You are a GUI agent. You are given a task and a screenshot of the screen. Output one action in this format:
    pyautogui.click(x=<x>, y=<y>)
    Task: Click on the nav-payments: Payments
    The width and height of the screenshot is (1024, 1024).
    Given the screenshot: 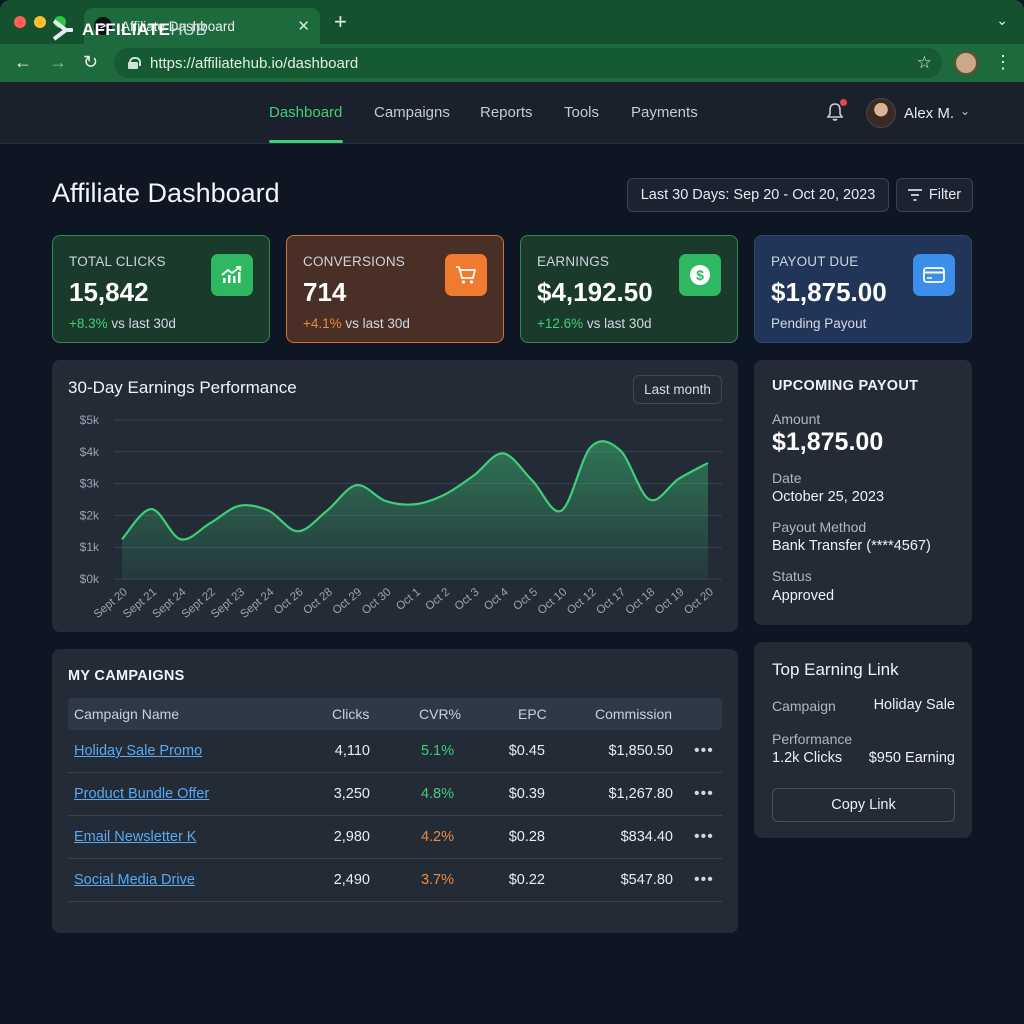 What is the action you would take?
    pyautogui.click(x=664, y=112)
    